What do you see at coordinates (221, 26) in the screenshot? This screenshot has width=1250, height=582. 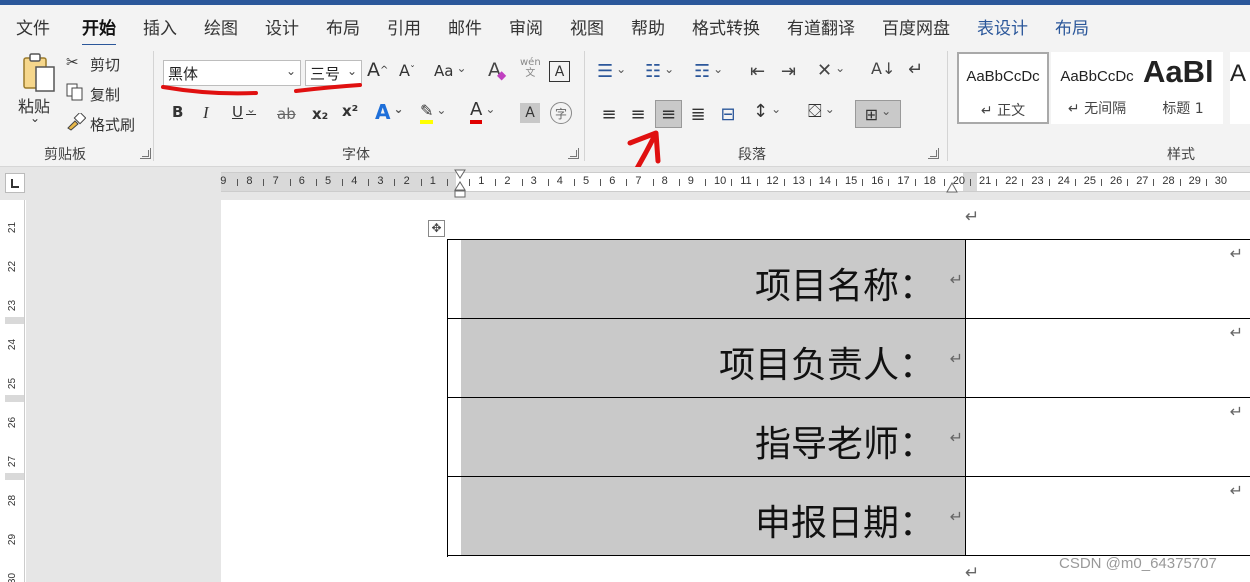 I see `tab-draw: 绘图` at bounding box center [221, 26].